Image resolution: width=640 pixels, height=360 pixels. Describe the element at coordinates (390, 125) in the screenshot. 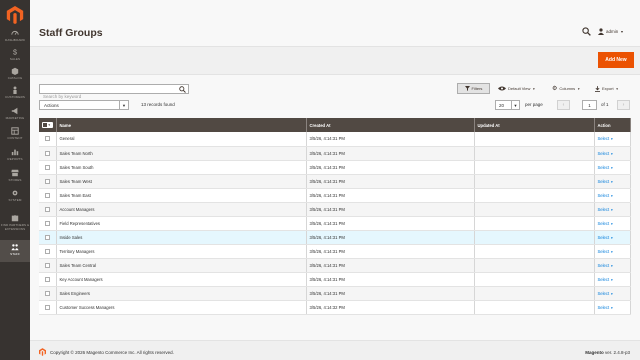

I see `column-header-created-at: Created At` at that location.